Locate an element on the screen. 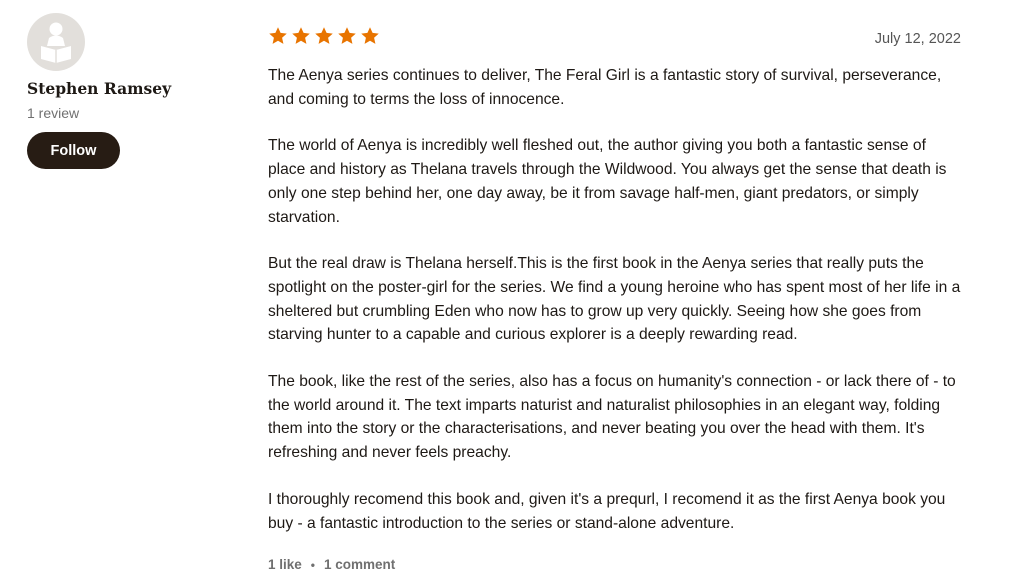  comments-link: 1 comment is located at coordinates (359, 564).